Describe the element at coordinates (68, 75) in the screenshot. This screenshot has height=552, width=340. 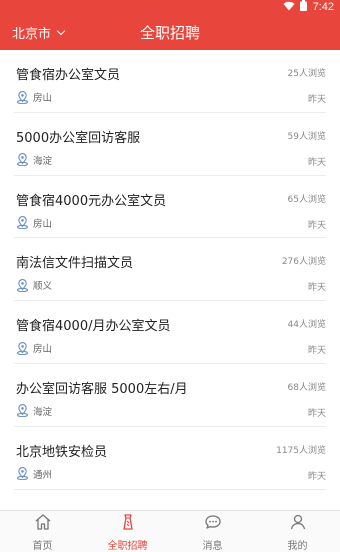
I see `job-title: 管食宿办公室文员` at that location.